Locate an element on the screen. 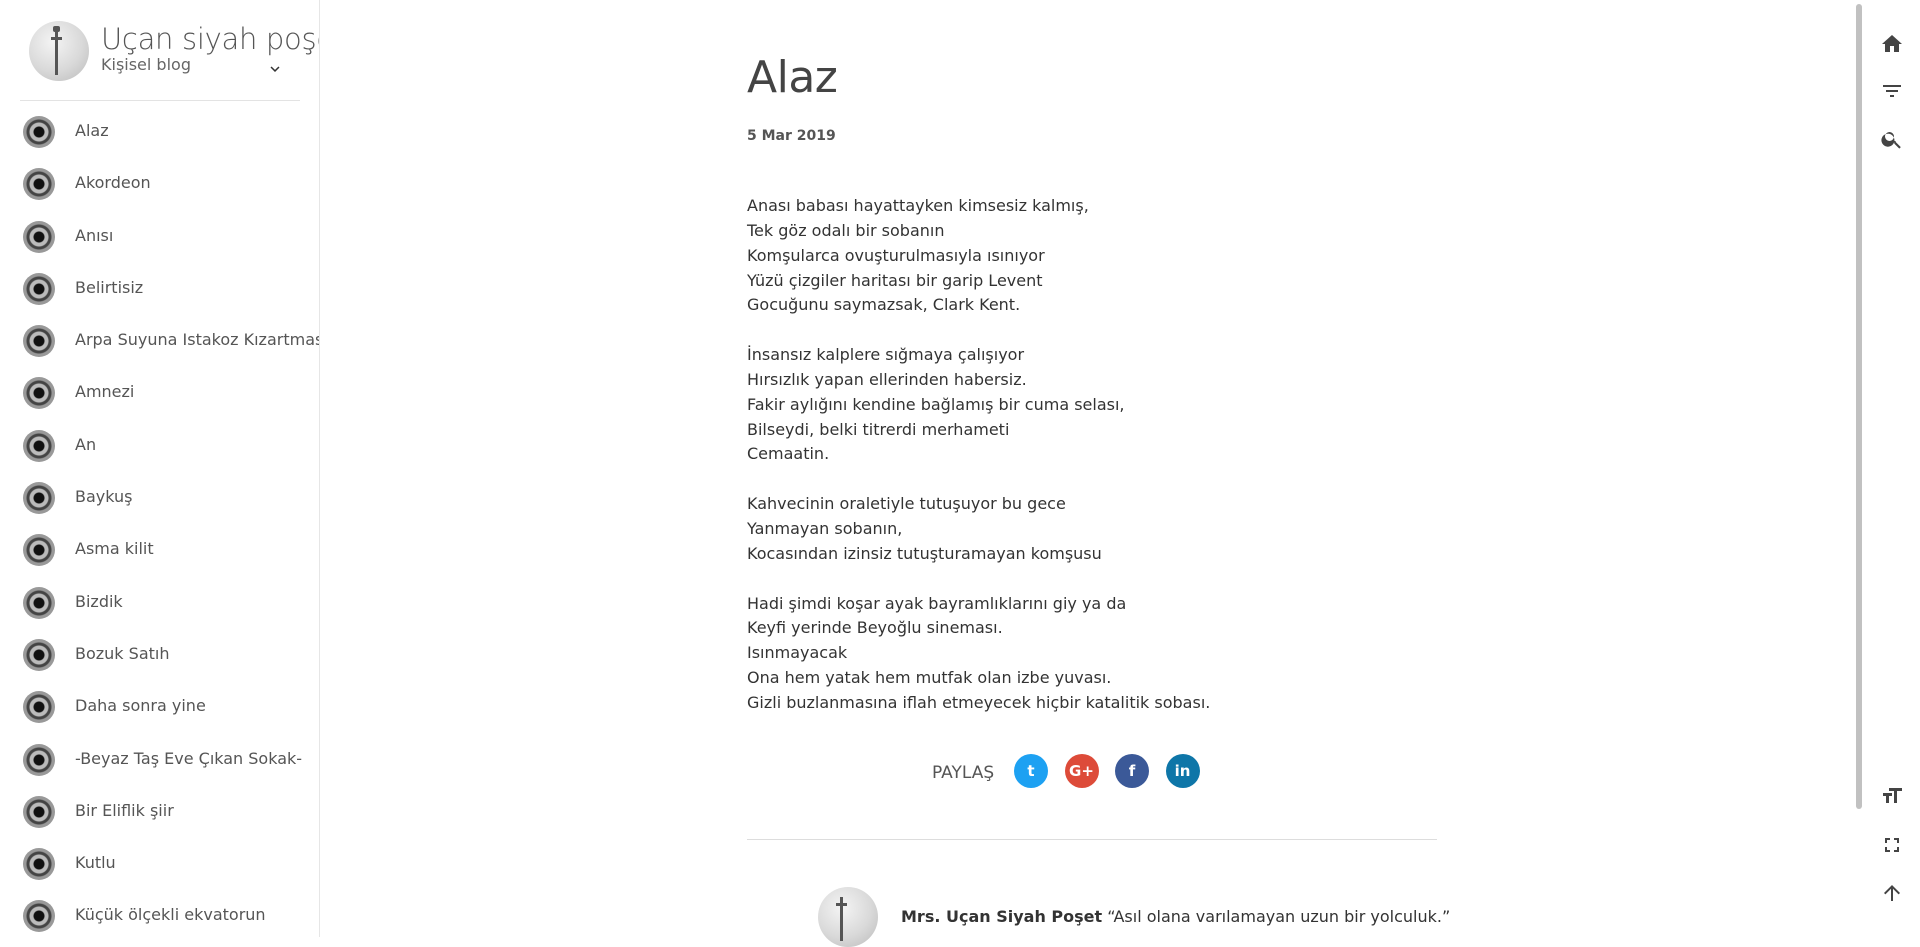 Image resolution: width=1920 pixels, height=947 pixels. post-list-item: Küçük ölçekli ekvatorun is located at coordinates (159, 918).